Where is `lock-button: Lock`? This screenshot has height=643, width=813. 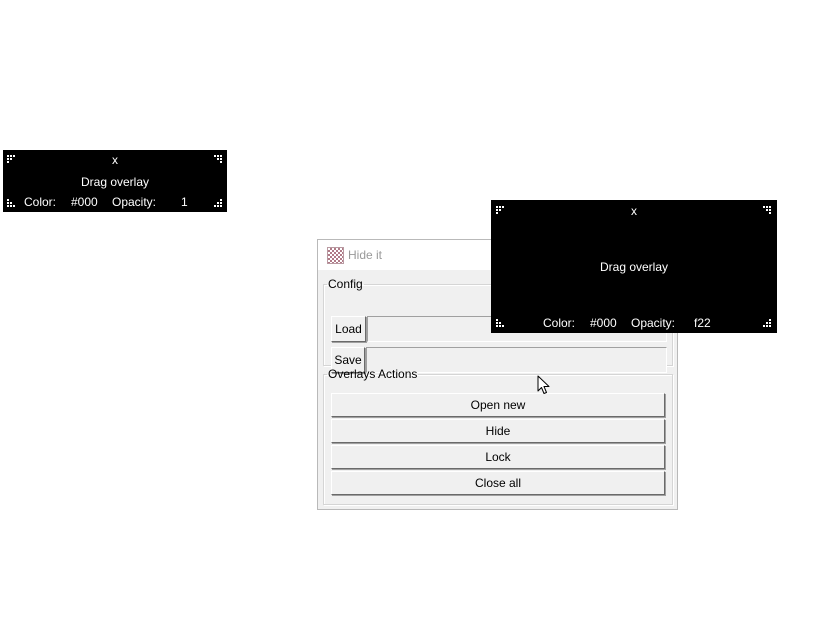
lock-button: Lock is located at coordinates (498, 457).